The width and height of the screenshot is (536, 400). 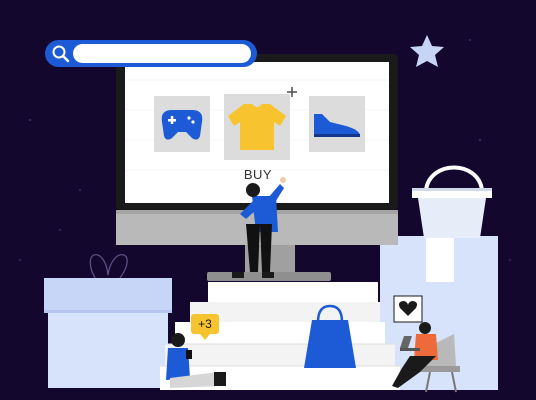 What do you see at coordinates (257, 127) in the screenshot?
I see `product-tile-t-shirt` at bounding box center [257, 127].